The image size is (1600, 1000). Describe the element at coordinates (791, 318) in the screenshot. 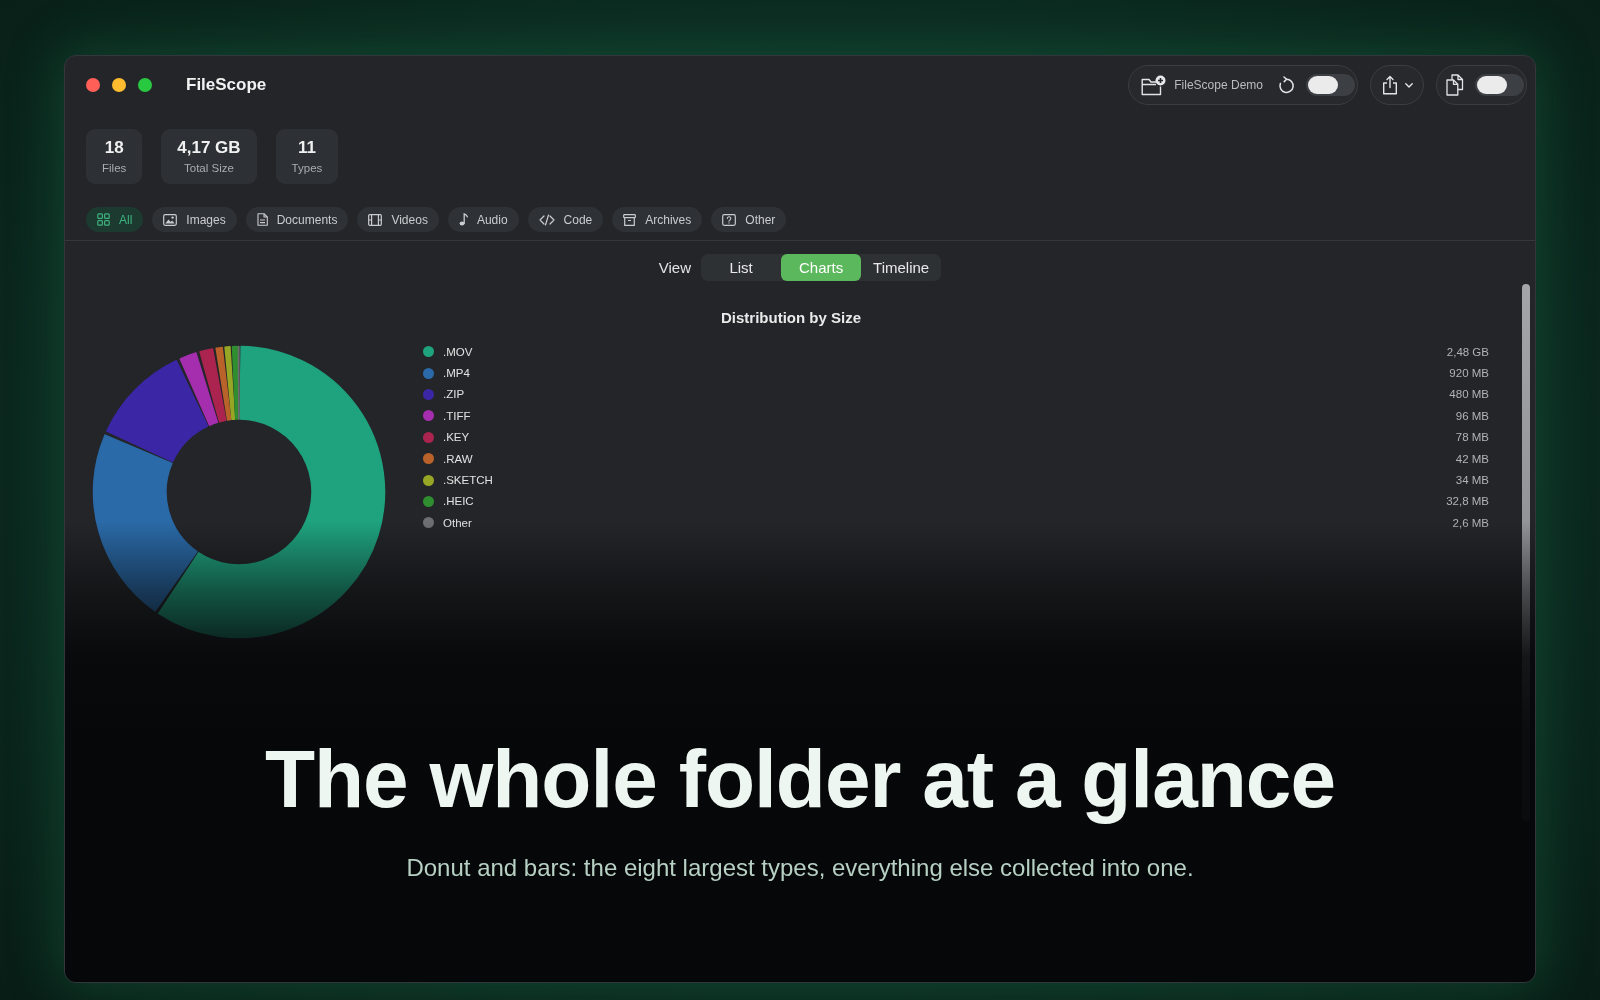

I see `chart-title: Distribution by Size` at that location.